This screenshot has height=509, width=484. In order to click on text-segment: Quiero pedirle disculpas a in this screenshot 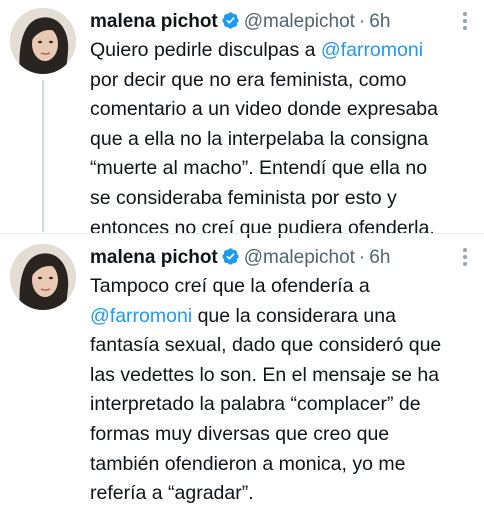, I will do `click(205, 50)`.